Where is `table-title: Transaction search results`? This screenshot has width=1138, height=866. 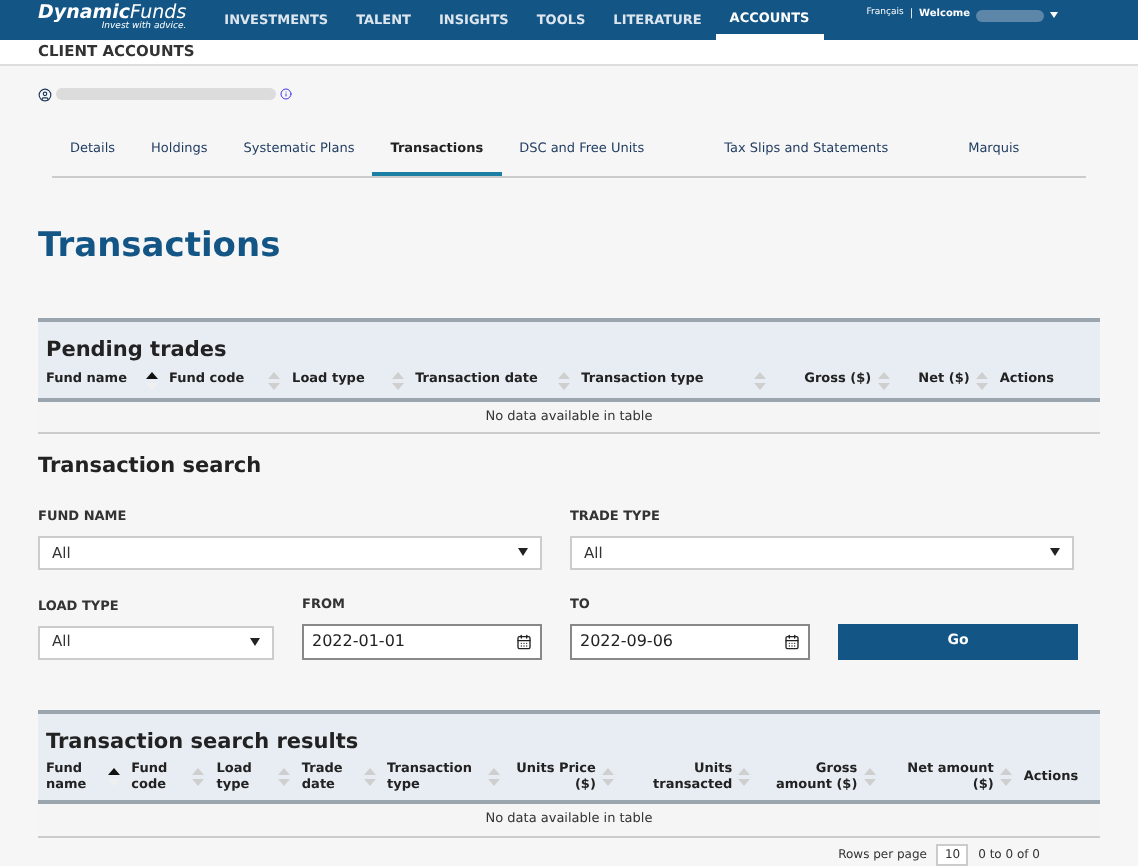
table-title: Transaction search results is located at coordinates (202, 742).